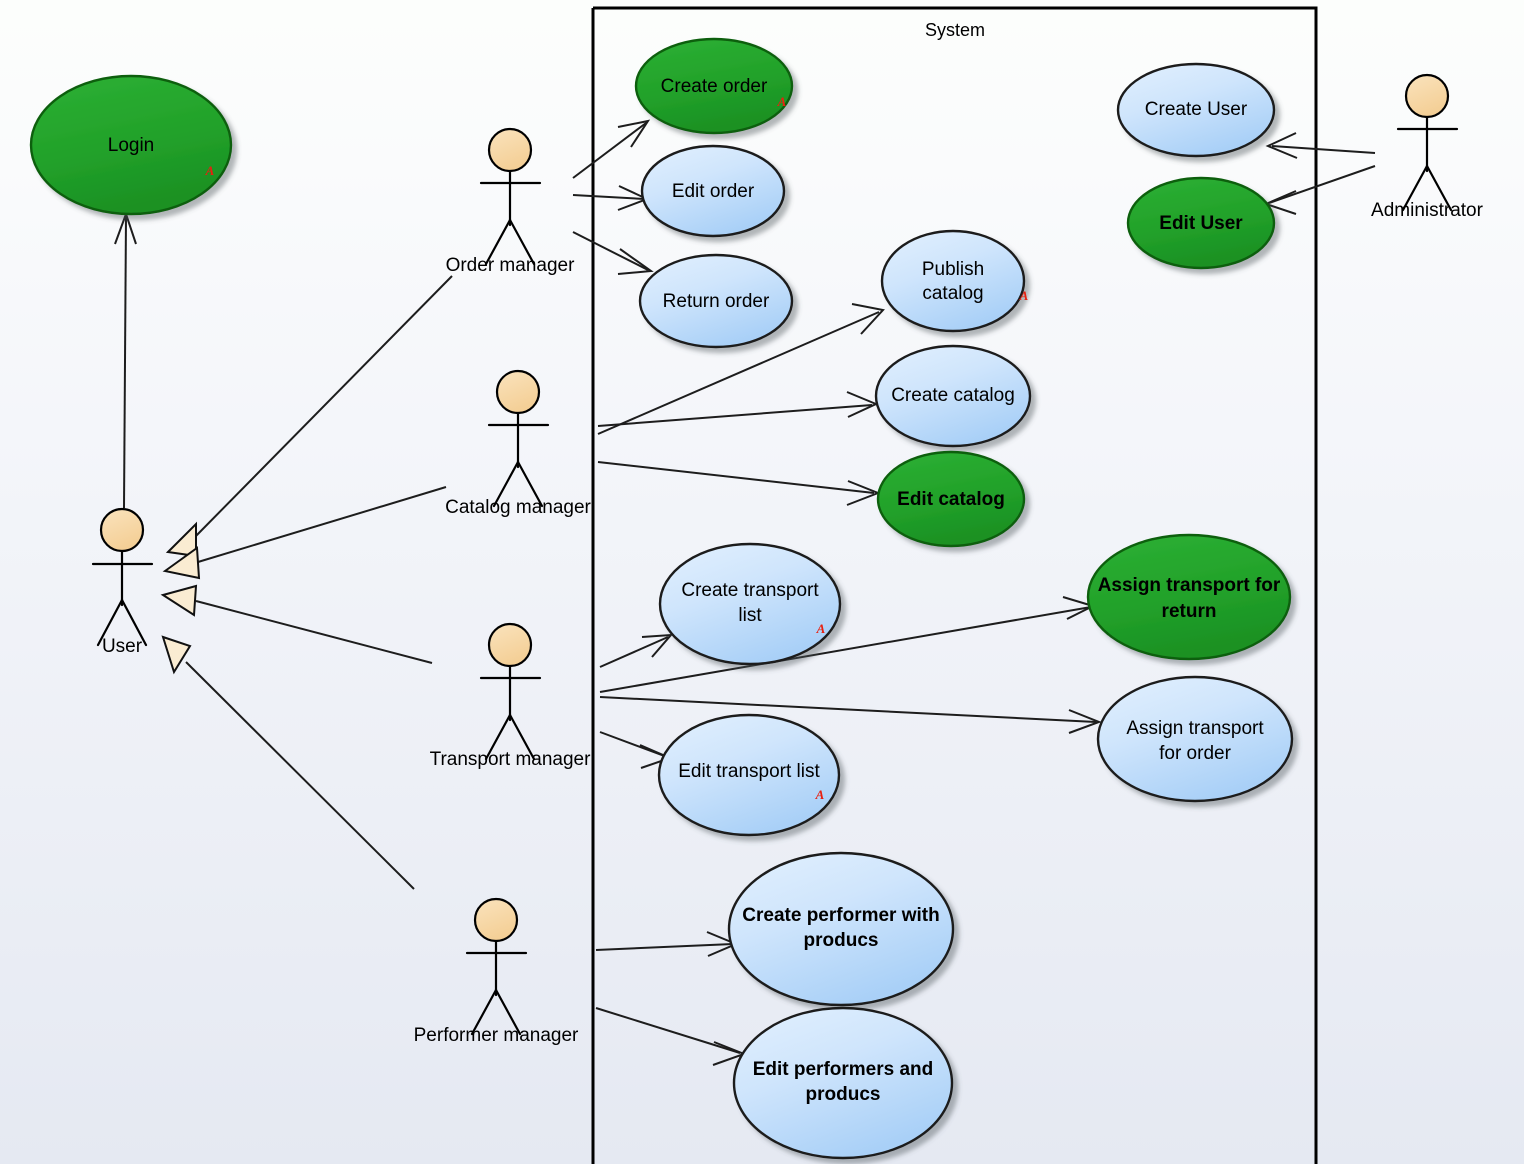 The image size is (1524, 1164). I want to click on use-case-create-order: Create order A, so click(714, 86).